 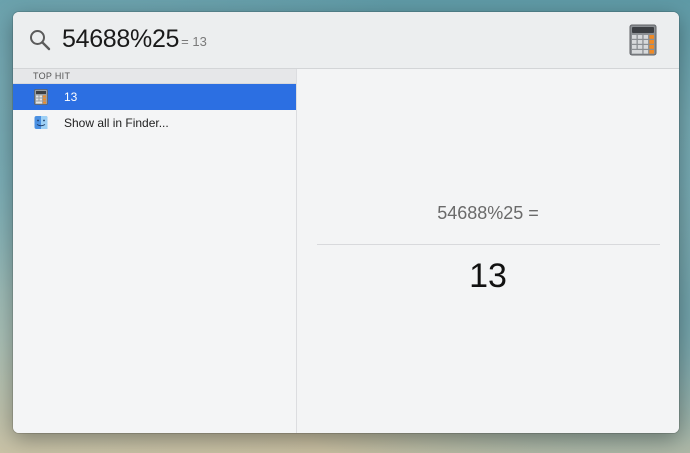 I want to click on section-header-top-hit: TOP HIT, so click(x=154, y=76).